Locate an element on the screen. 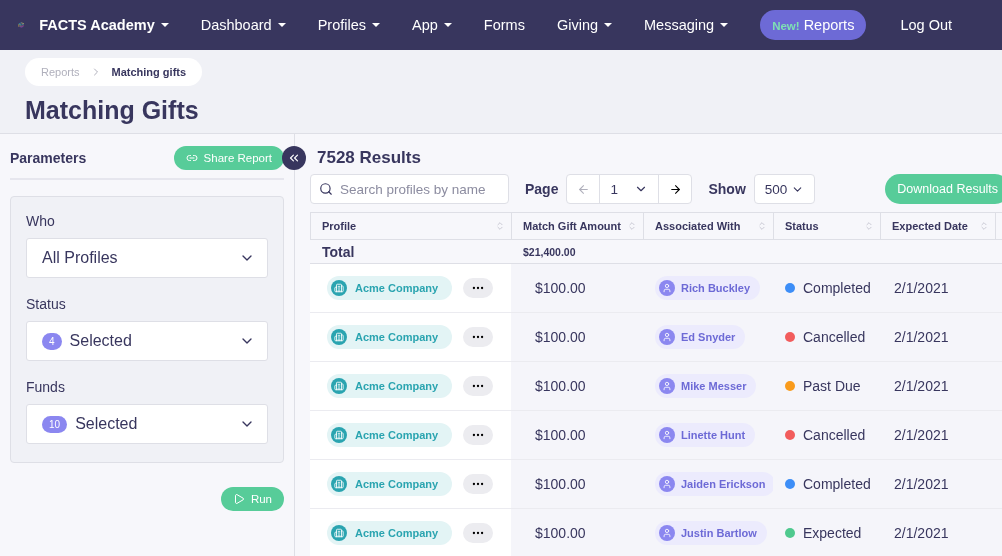  filter-label: Who is located at coordinates (41, 221).